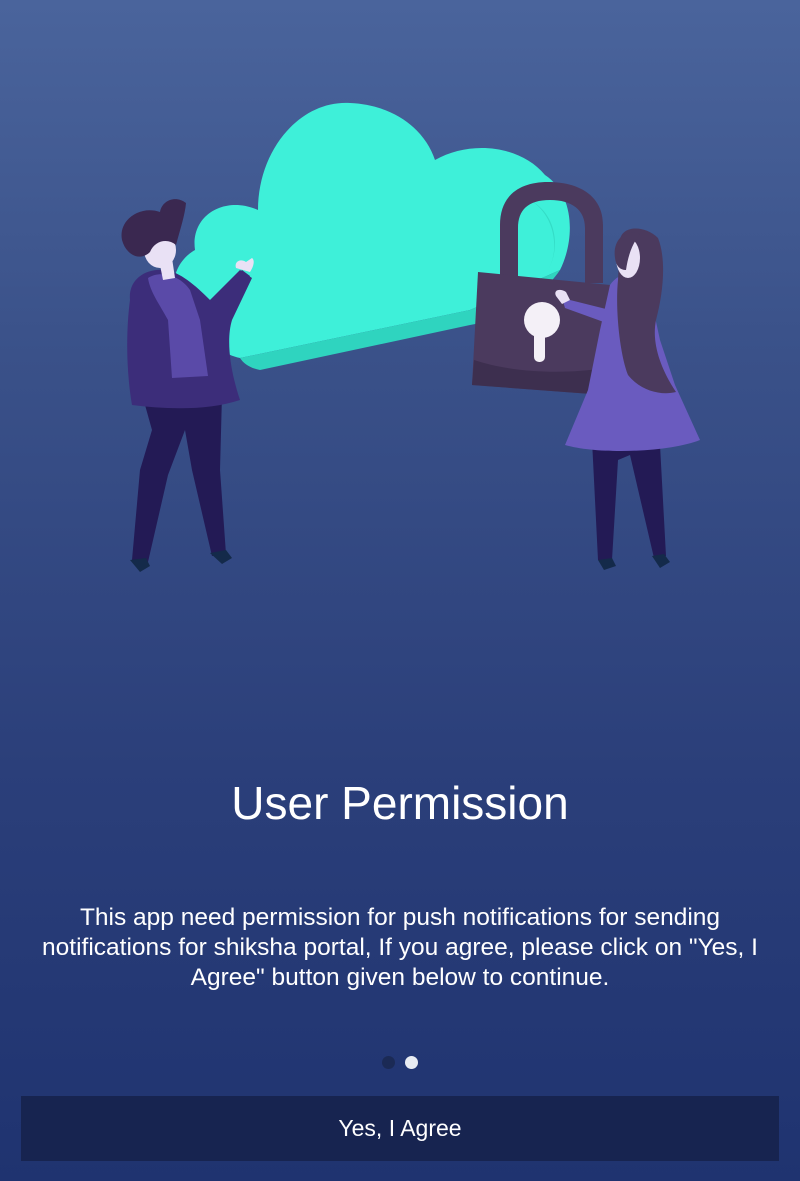  I want to click on page-title: User Permission, so click(400, 803).